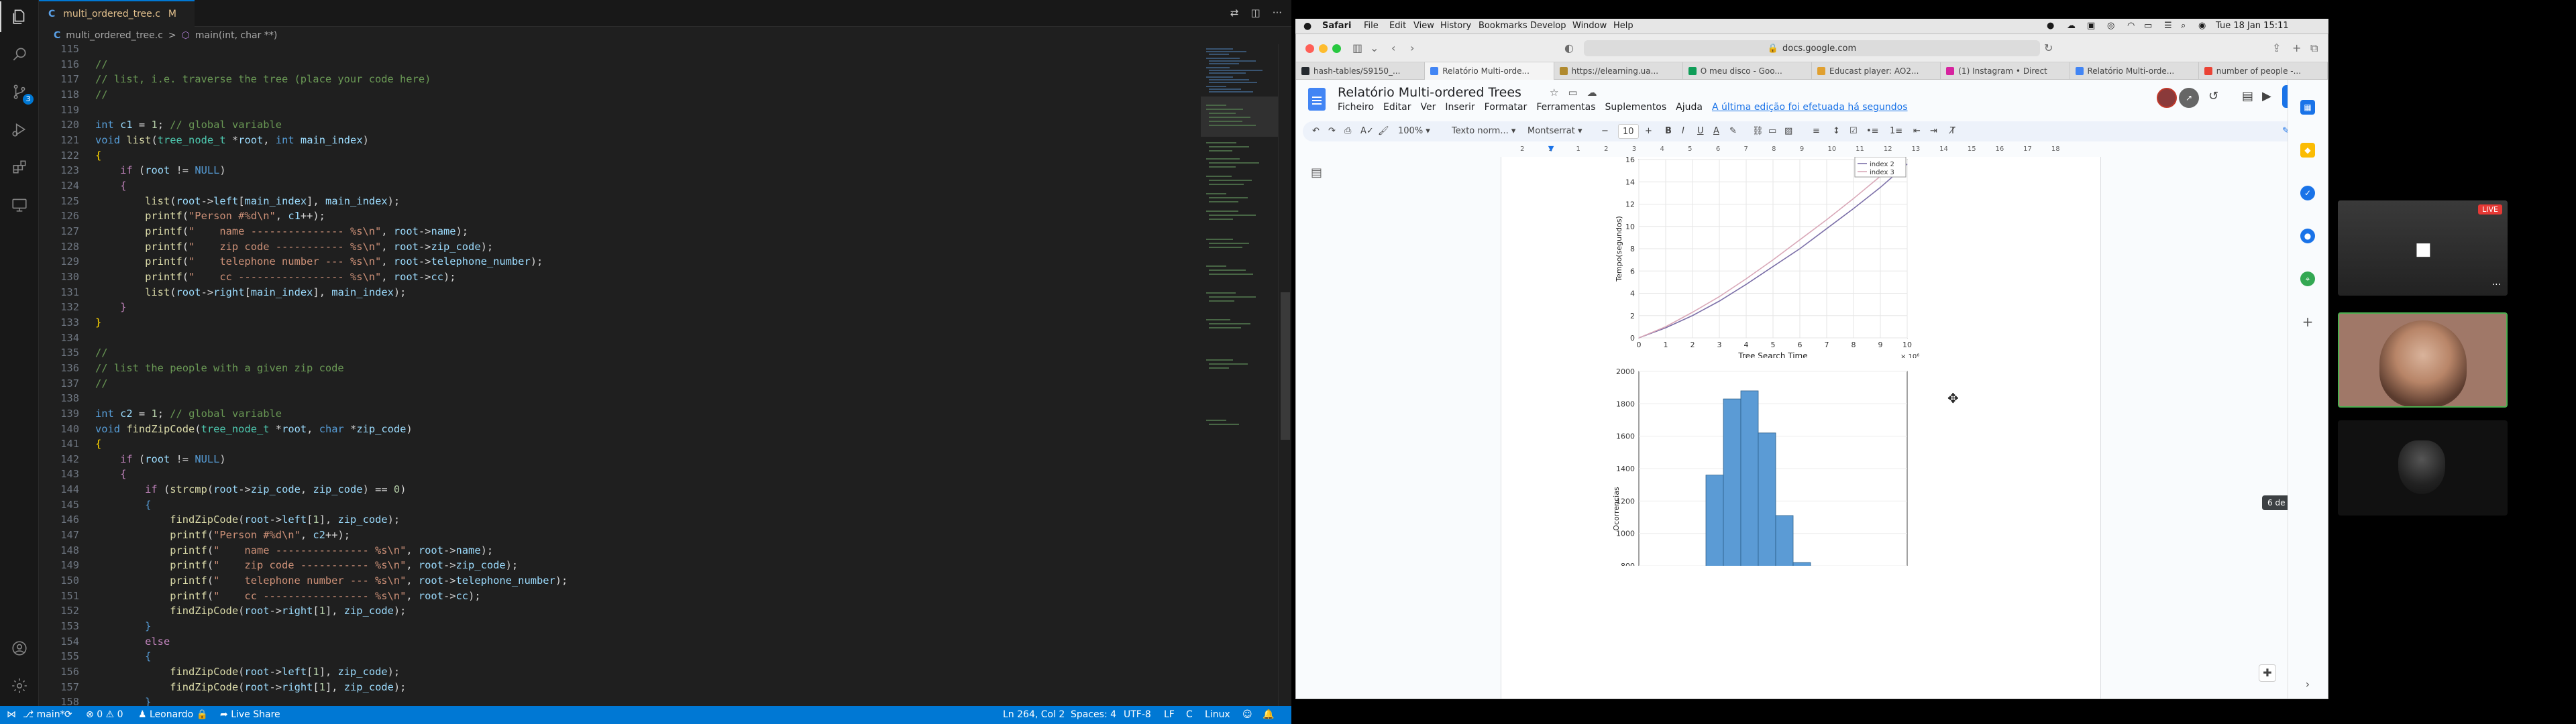 The image size is (2576, 724). What do you see at coordinates (1316, 131) in the screenshot?
I see `undo-icon: ↶` at bounding box center [1316, 131].